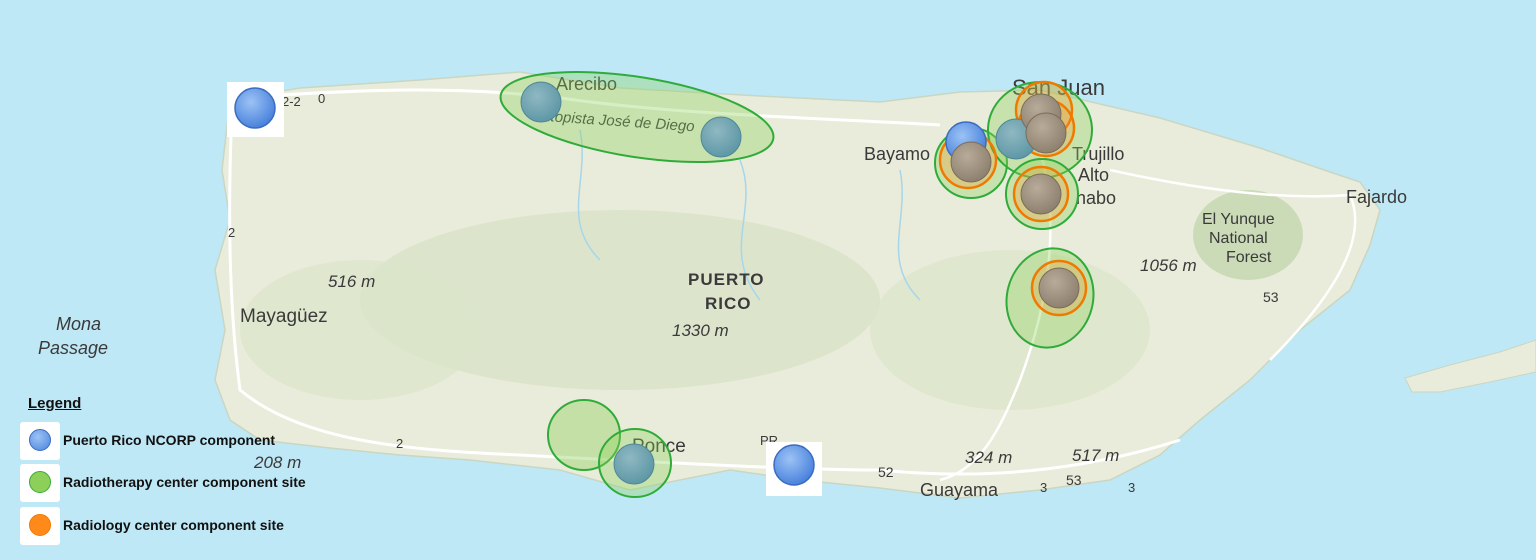 This screenshot has height=560, width=1536. What do you see at coordinates (1376, 197) in the screenshot?
I see `label-fajardo: Fajardo` at bounding box center [1376, 197].